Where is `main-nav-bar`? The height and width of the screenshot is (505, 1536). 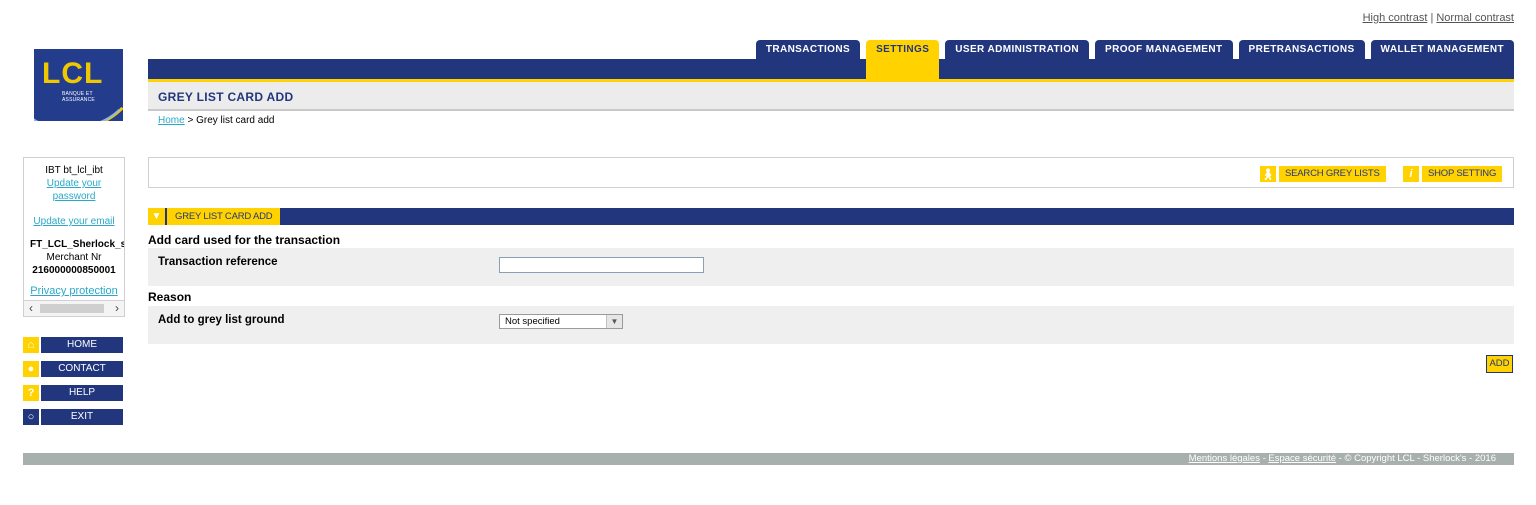 main-nav-bar is located at coordinates (831, 69).